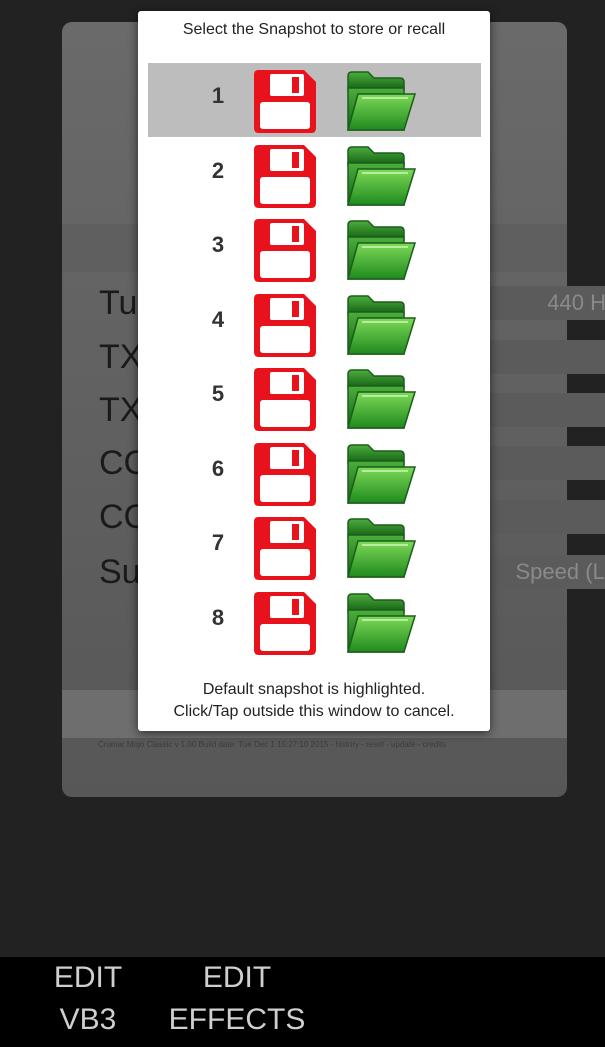 This screenshot has width=605, height=1047. What do you see at coordinates (218, 542) in the screenshot?
I see `snapshot-number: 7` at bounding box center [218, 542].